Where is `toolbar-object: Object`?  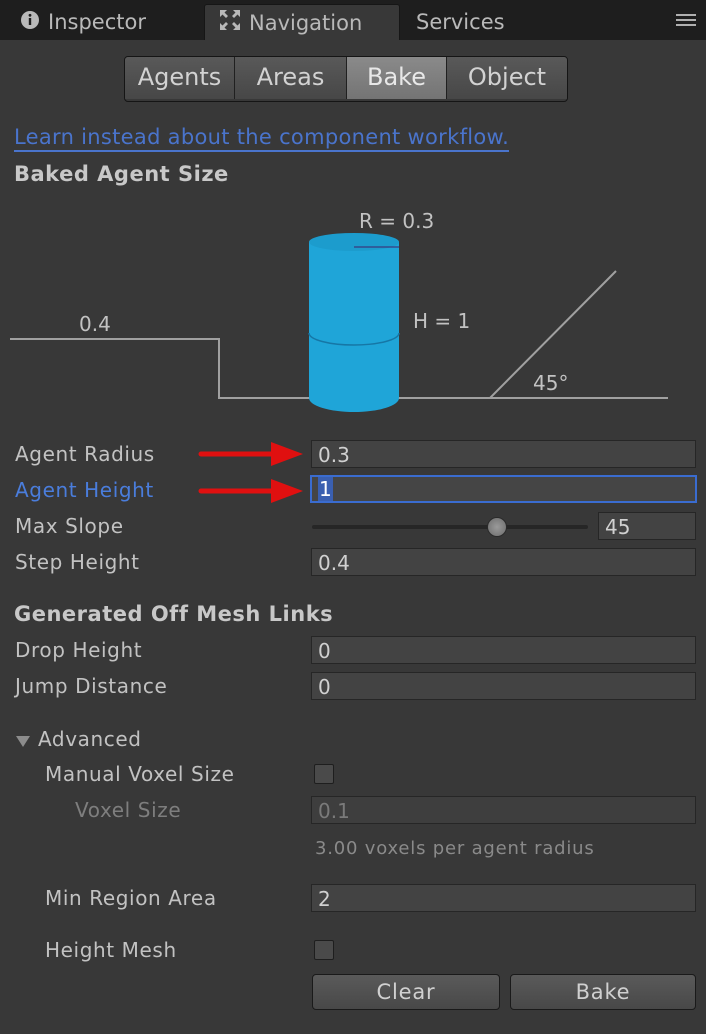 toolbar-object: Object is located at coordinates (507, 78).